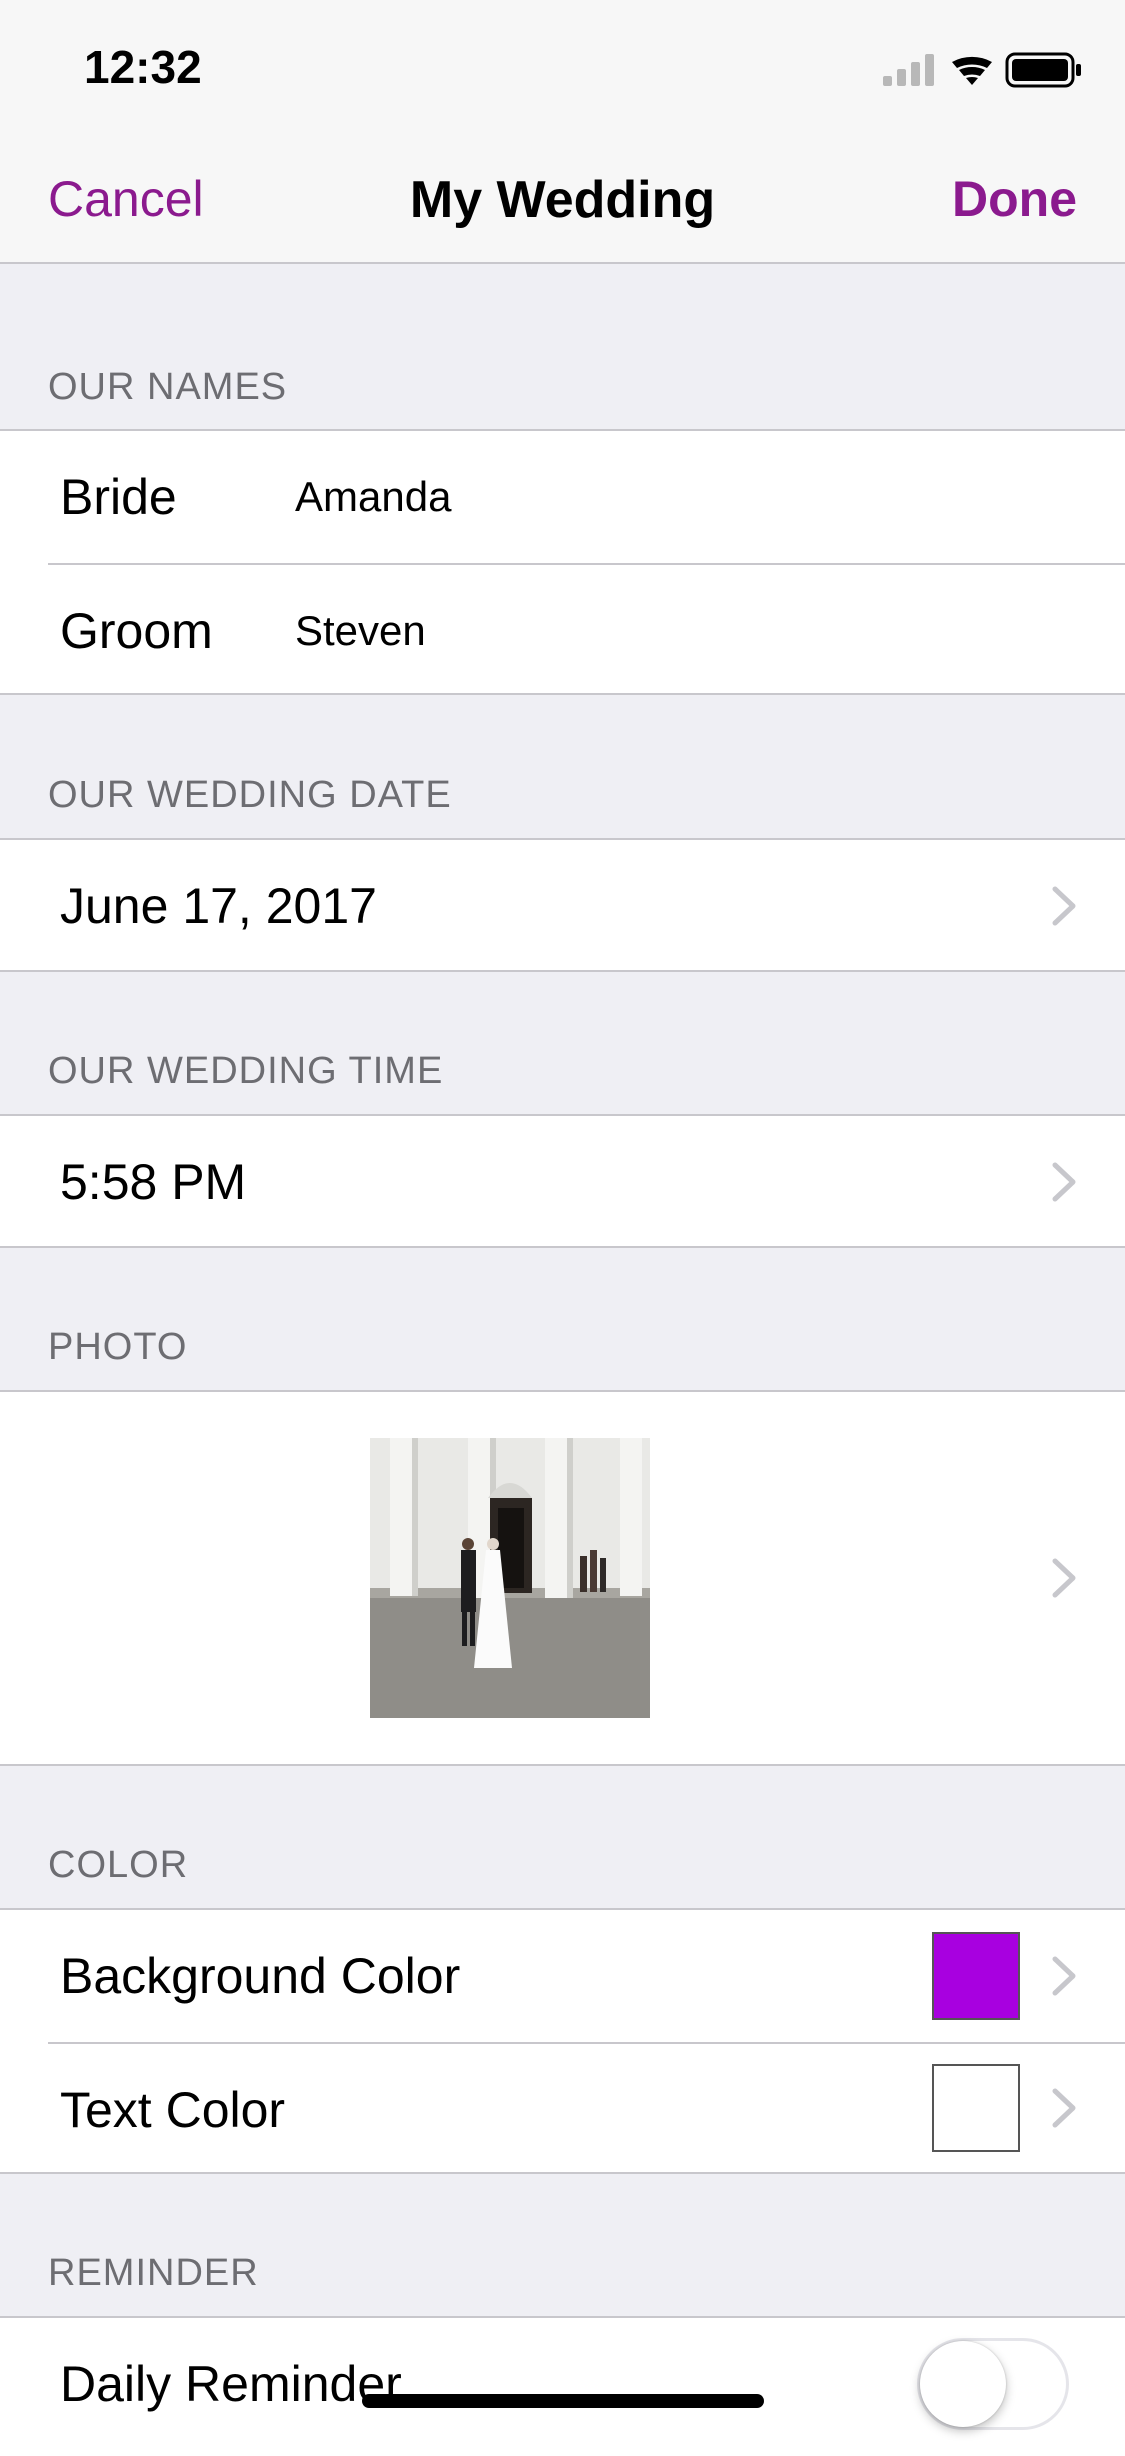  I want to click on daily-reminder-label: Daily Reminder, so click(231, 2384).